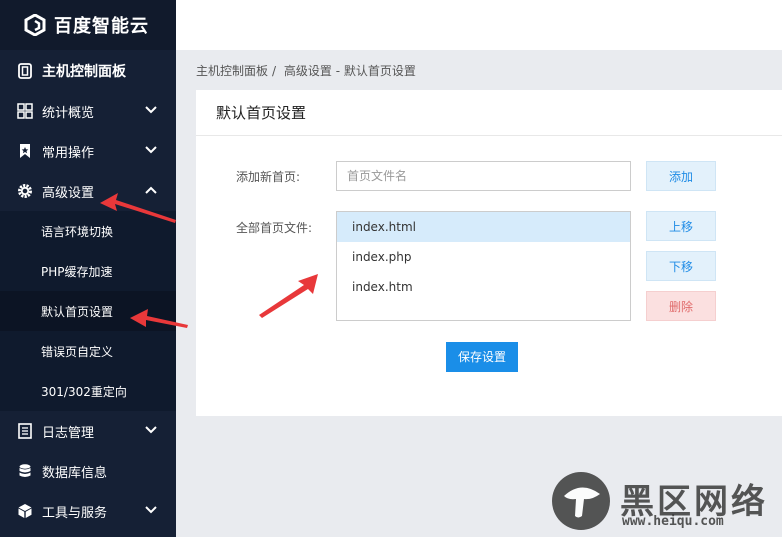 This screenshot has width=782, height=537. I want to click on list-item: index.html, so click(483, 227).